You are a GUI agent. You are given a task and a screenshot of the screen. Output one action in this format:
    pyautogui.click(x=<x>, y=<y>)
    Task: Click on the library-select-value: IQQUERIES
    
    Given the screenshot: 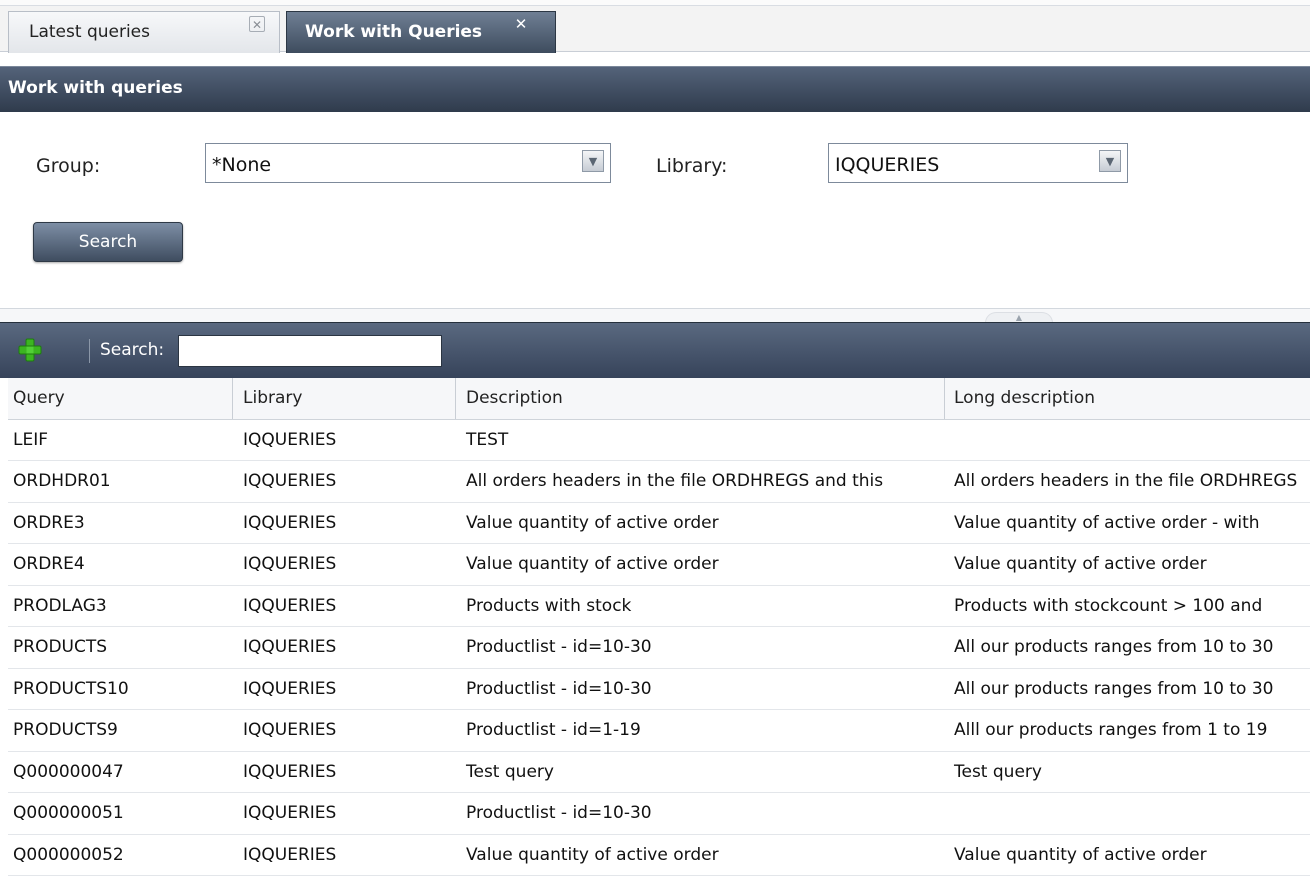 What is the action you would take?
    pyautogui.click(x=887, y=165)
    